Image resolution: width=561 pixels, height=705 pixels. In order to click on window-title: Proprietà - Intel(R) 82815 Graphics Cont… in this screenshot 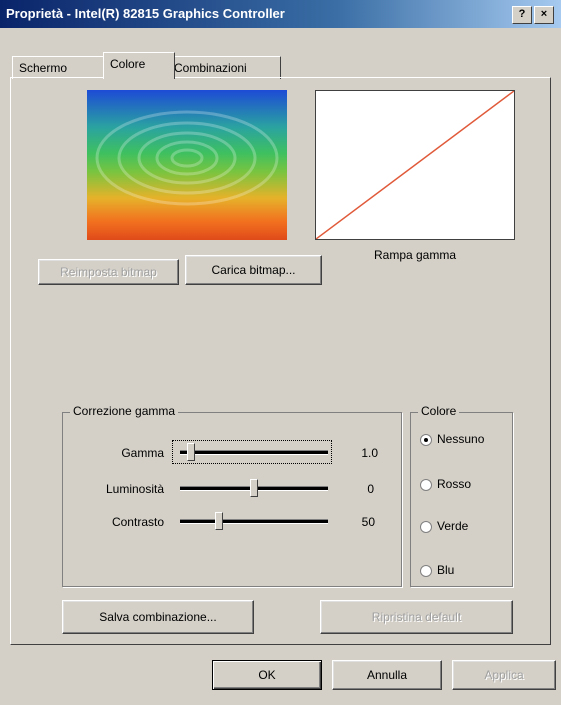, I will do `click(145, 13)`.